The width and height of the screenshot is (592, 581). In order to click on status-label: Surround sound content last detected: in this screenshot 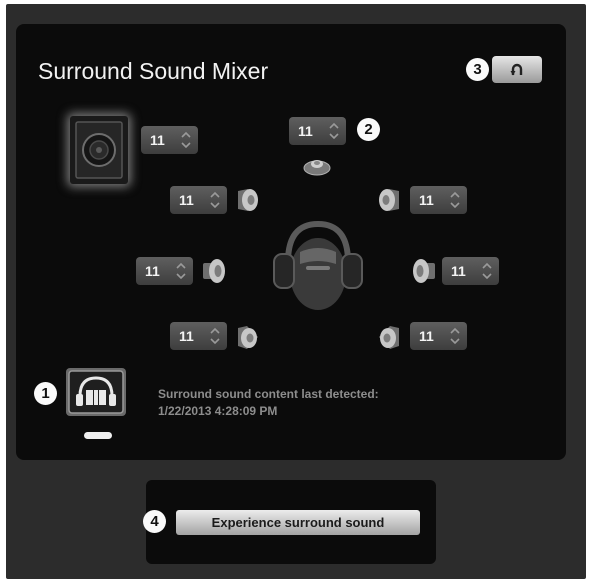, I will do `click(268, 394)`.